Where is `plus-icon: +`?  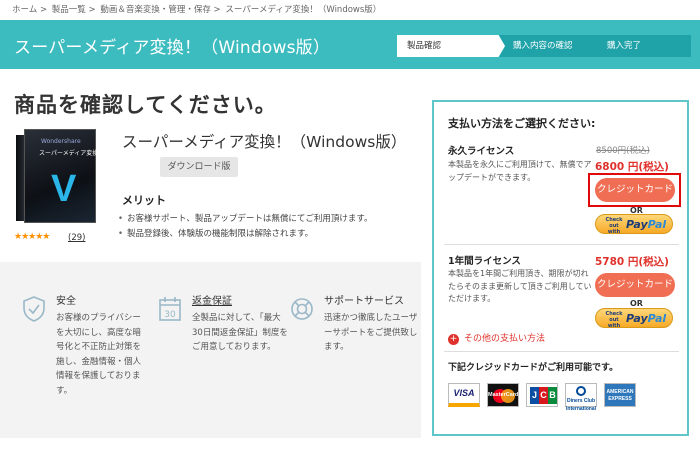 plus-icon: + is located at coordinates (453, 339).